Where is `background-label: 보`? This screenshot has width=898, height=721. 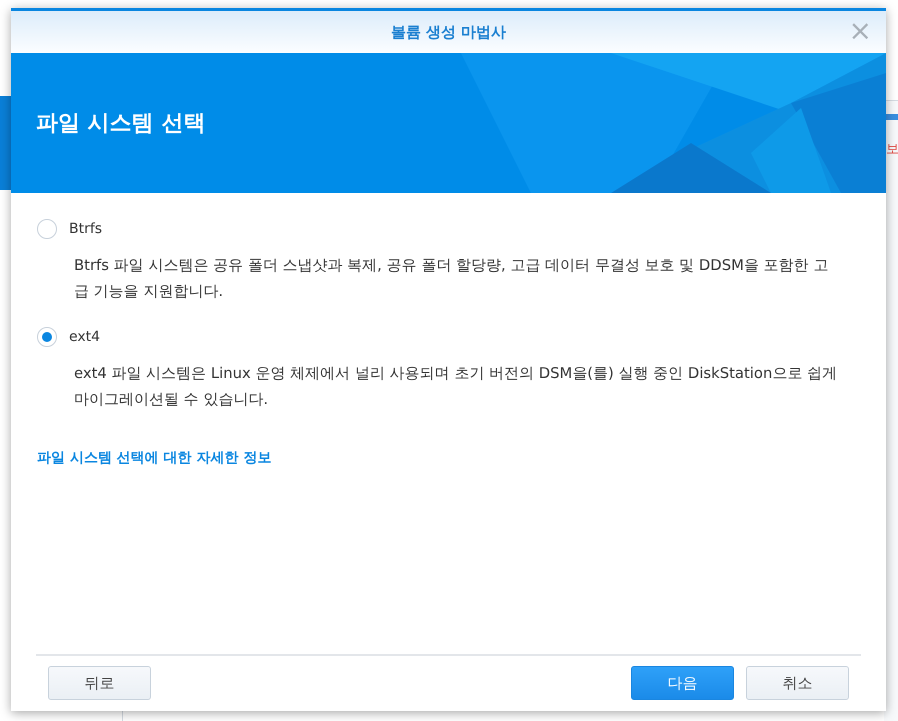 background-label: 보 is located at coordinates (892, 149).